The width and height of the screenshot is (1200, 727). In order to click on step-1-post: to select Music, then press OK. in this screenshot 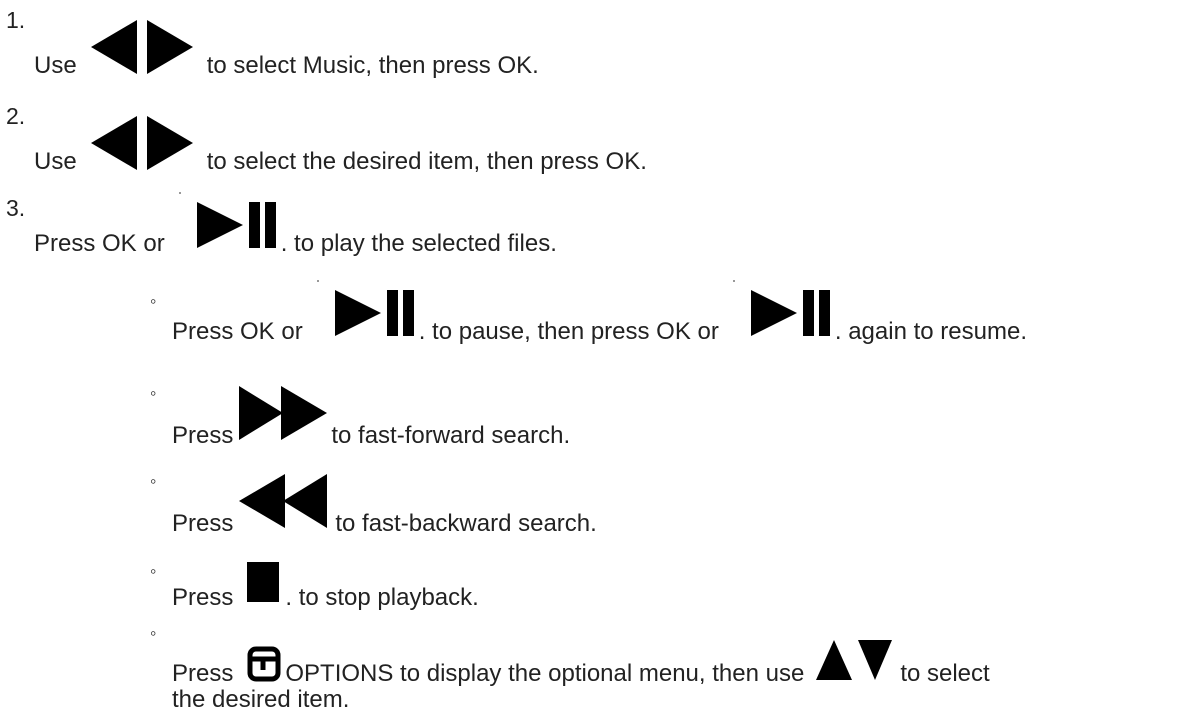, I will do `click(372, 65)`.